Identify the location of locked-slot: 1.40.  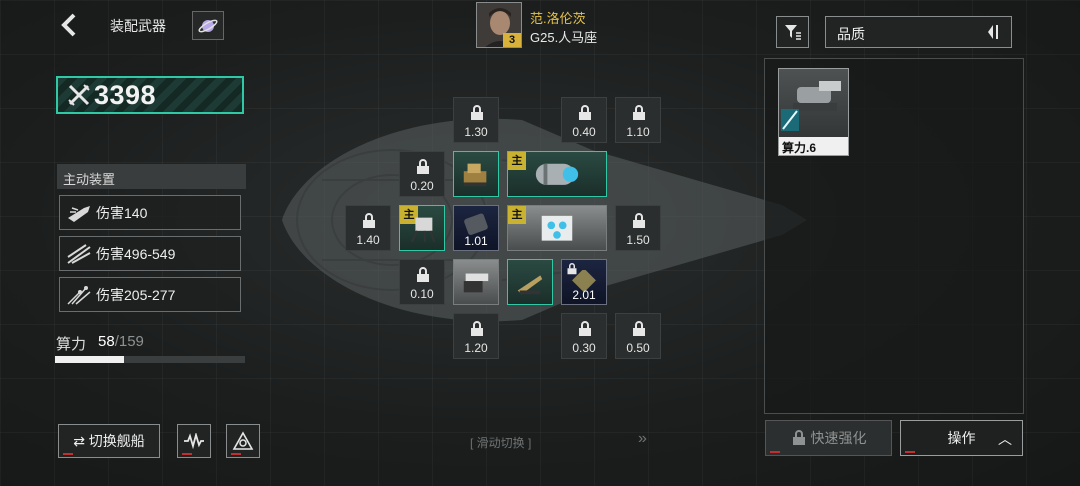
(368, 228).